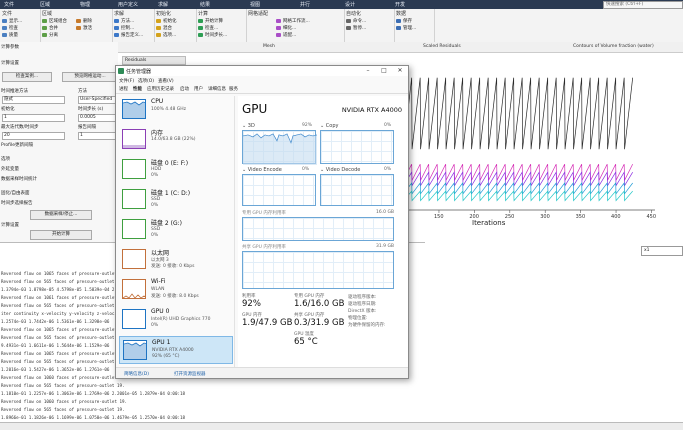 This screenshot has height=430, width=683. What do you see at coordinates (139, 72) in the screenshot?
I see `window-title: 任务管理器` at bounding box center [139, 72].